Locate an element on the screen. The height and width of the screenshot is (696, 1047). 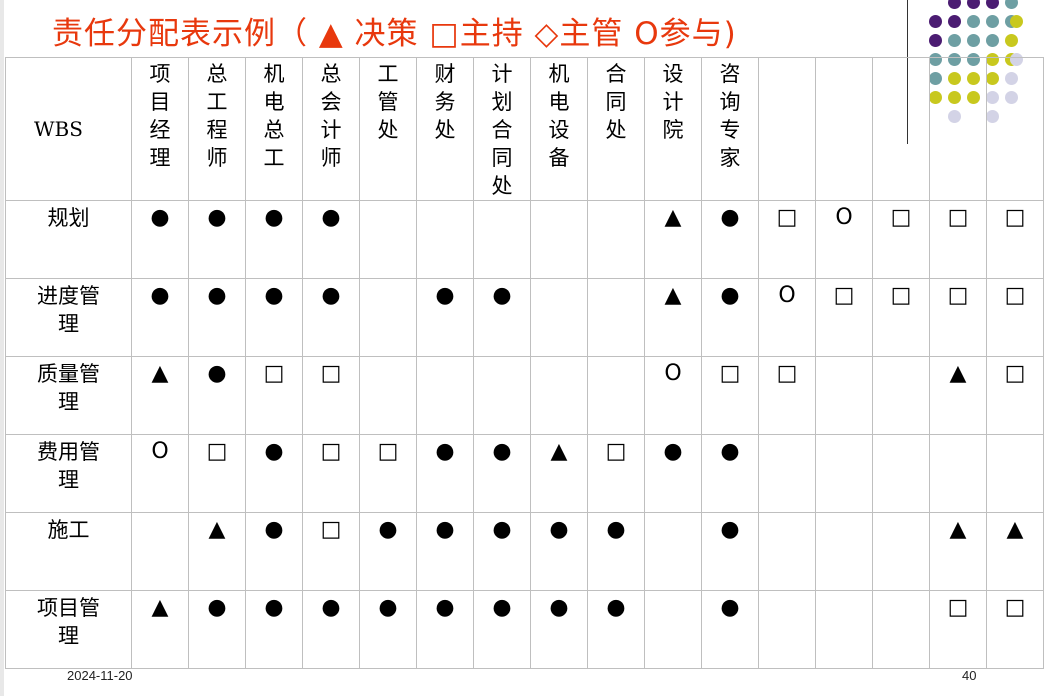
wbs-item-label: 施工 is located at coordinates (68, 530).